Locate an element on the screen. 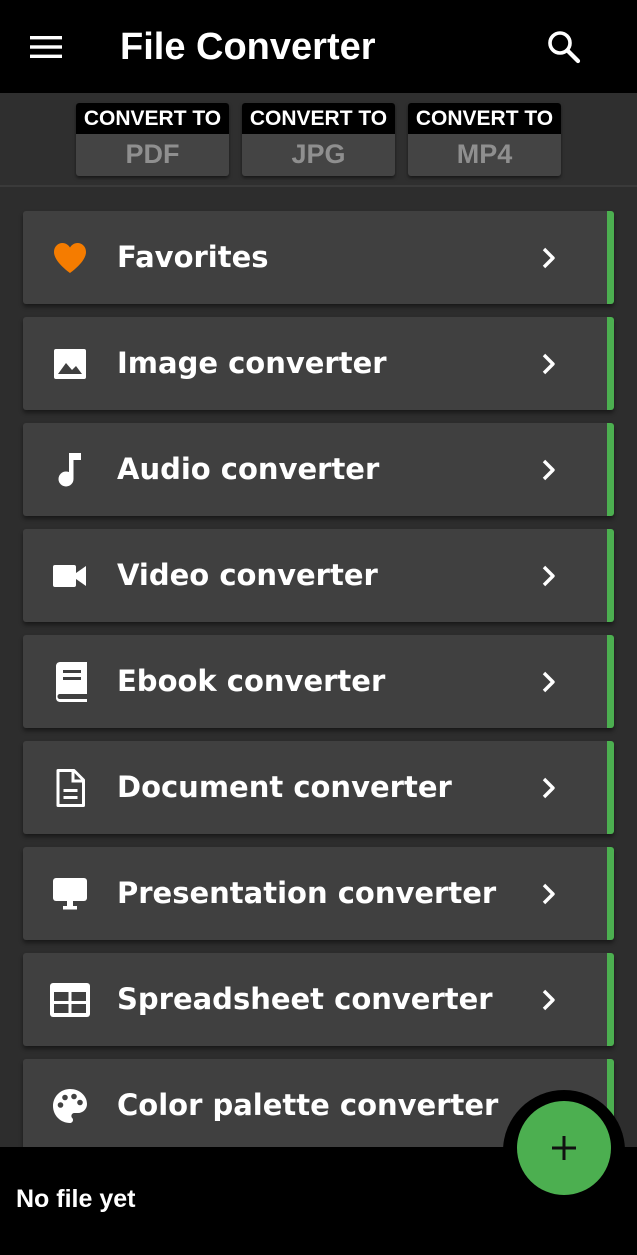 Image resolution: width=637 pixels, height=1255 pixels. book-icon is located at coordinates (70, 682).